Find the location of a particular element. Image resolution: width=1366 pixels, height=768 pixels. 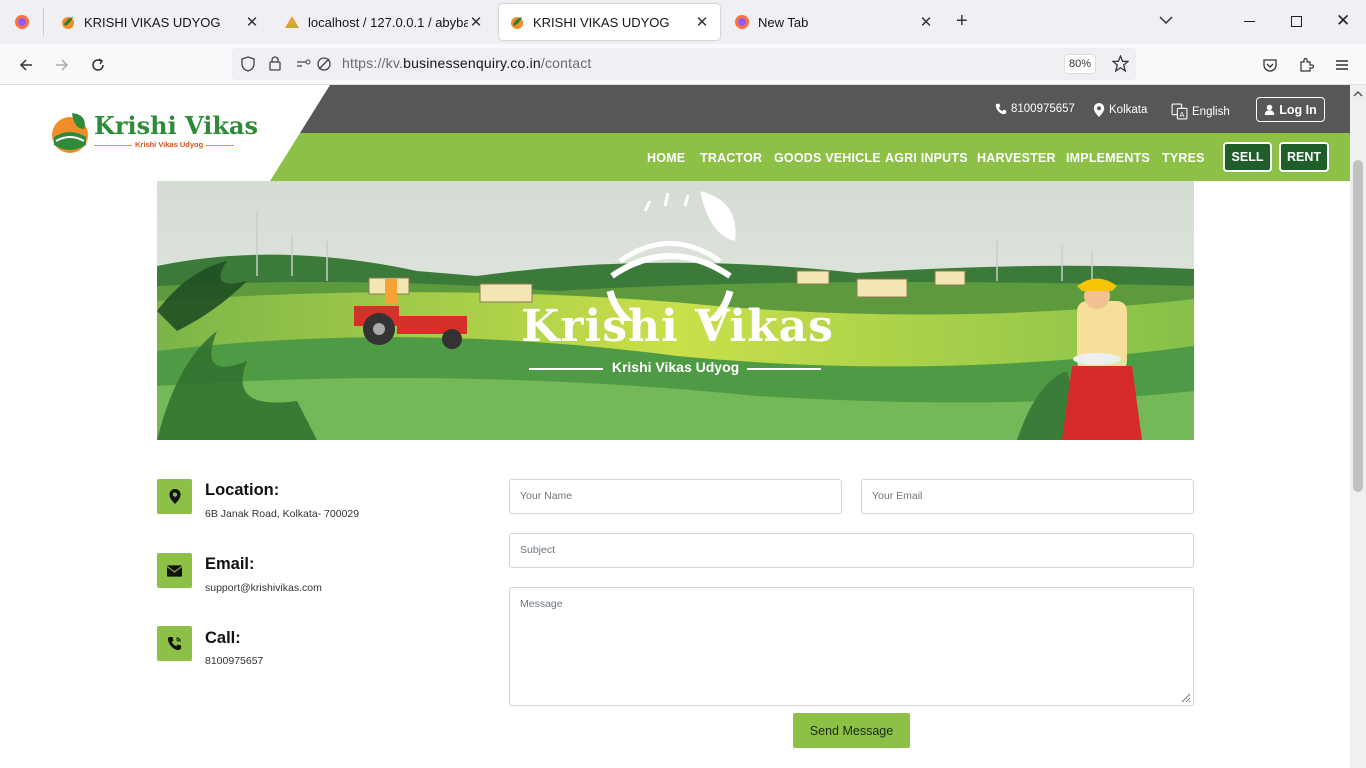

logo-title: Krishi Vikas is located at coordinates (176, 125).